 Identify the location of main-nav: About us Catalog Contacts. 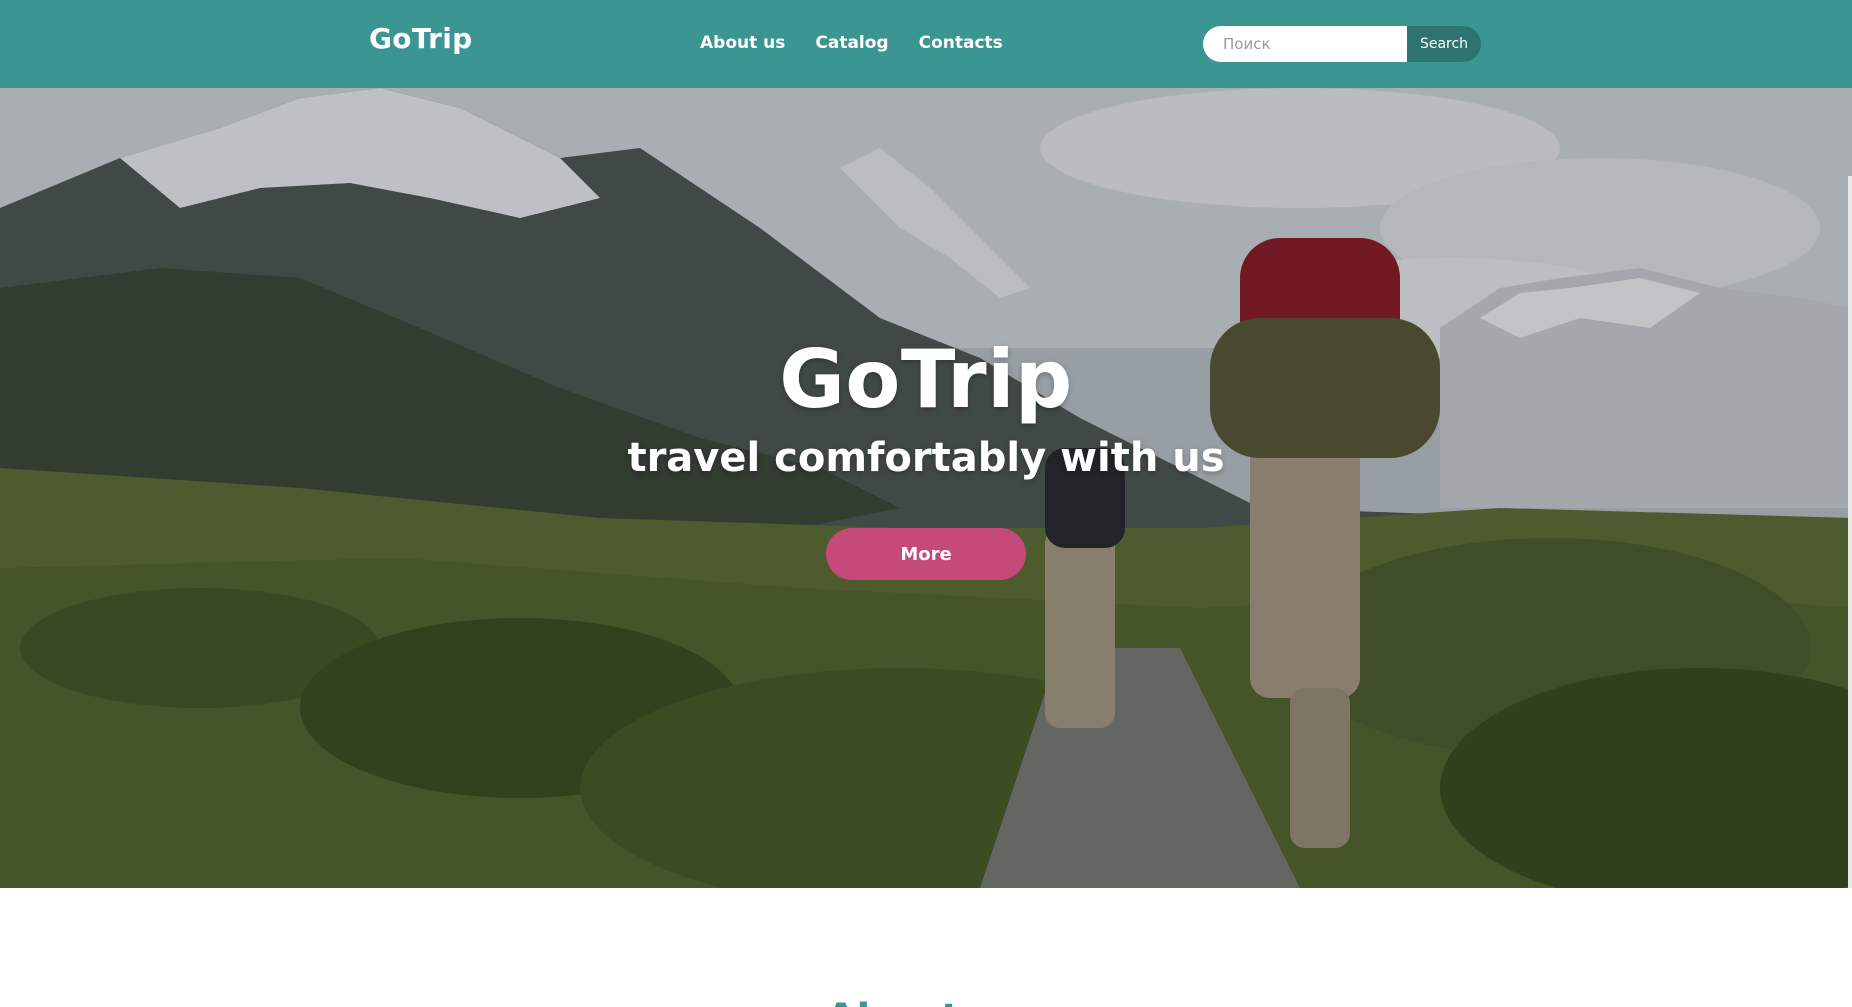
(851, 43).